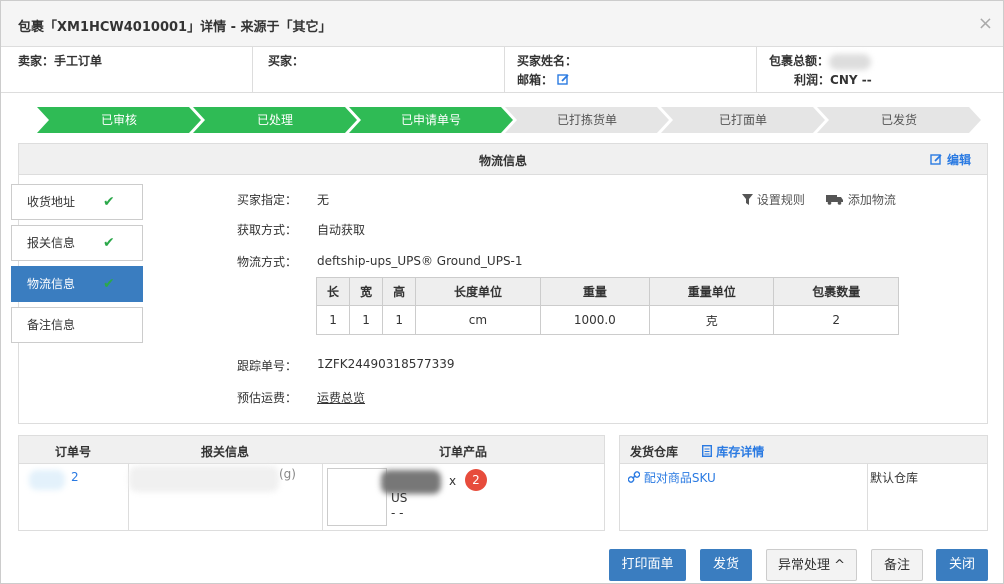 This screenshot has width=1004, height=584. Describe the element at coordinates (463, 452) in the screenshot. I see `col-products: 订单产品` at that location.